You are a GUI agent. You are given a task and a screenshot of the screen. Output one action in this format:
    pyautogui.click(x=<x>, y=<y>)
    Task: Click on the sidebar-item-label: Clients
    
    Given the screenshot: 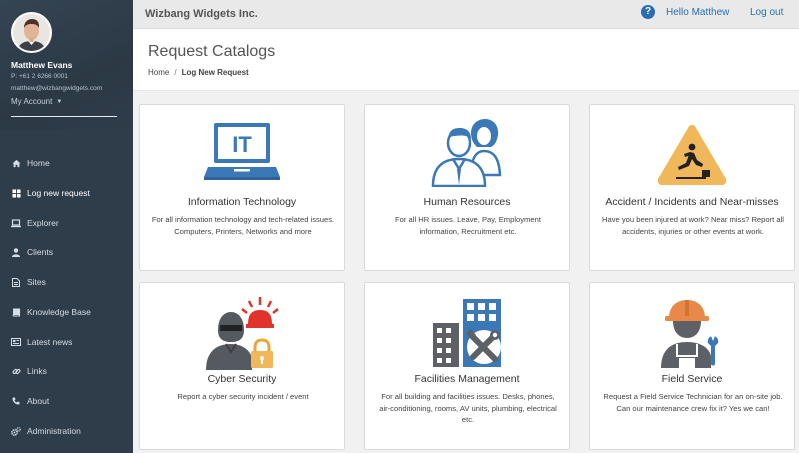 What is the action you would take?
    pyautogui.click(x=40, y=252)
    